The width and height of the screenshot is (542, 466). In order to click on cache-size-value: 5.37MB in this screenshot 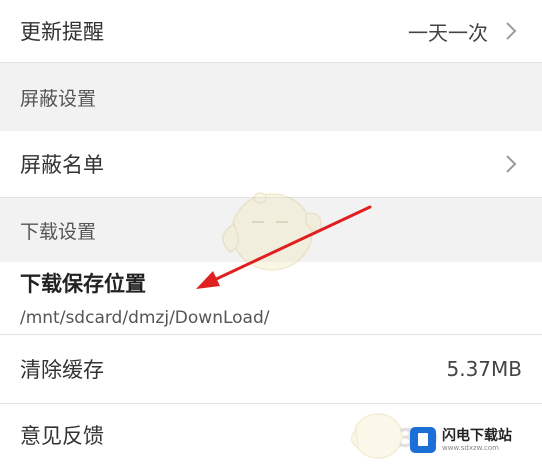, I will do `click(484, 369)`.